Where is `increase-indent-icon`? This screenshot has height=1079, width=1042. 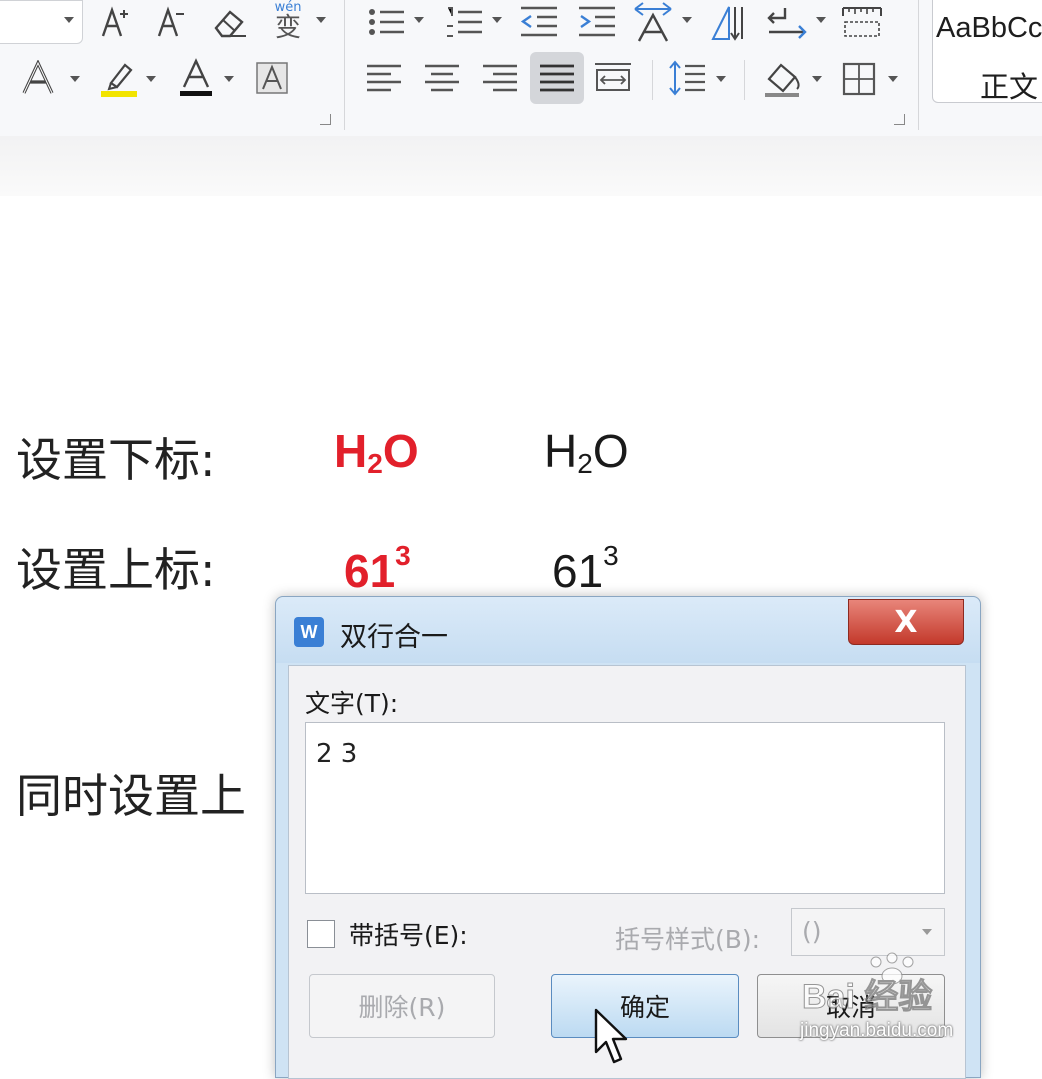 increase-indent-icon is located at coordinates (597, 22).